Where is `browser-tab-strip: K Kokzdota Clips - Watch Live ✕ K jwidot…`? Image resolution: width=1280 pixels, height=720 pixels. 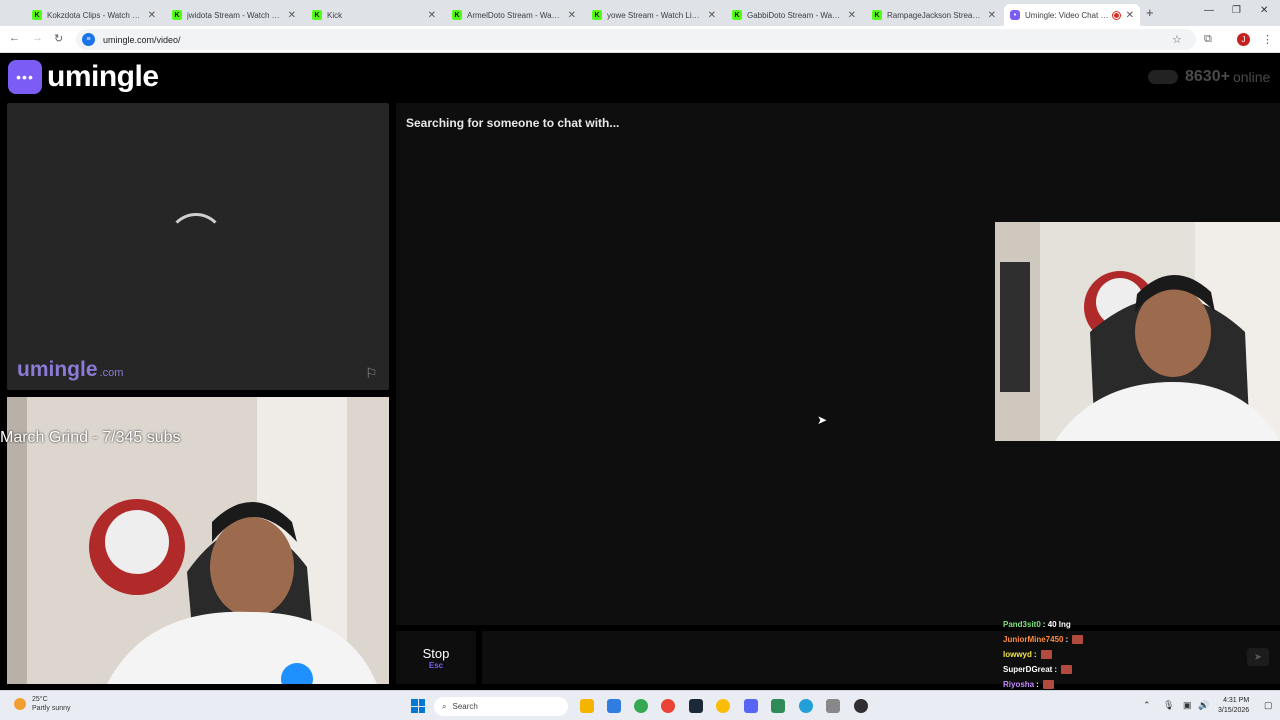 browser-tab-strip: K Kokzdota Clips - Watch Live ✕ K jwidot… is located at coordinates (640, 13).